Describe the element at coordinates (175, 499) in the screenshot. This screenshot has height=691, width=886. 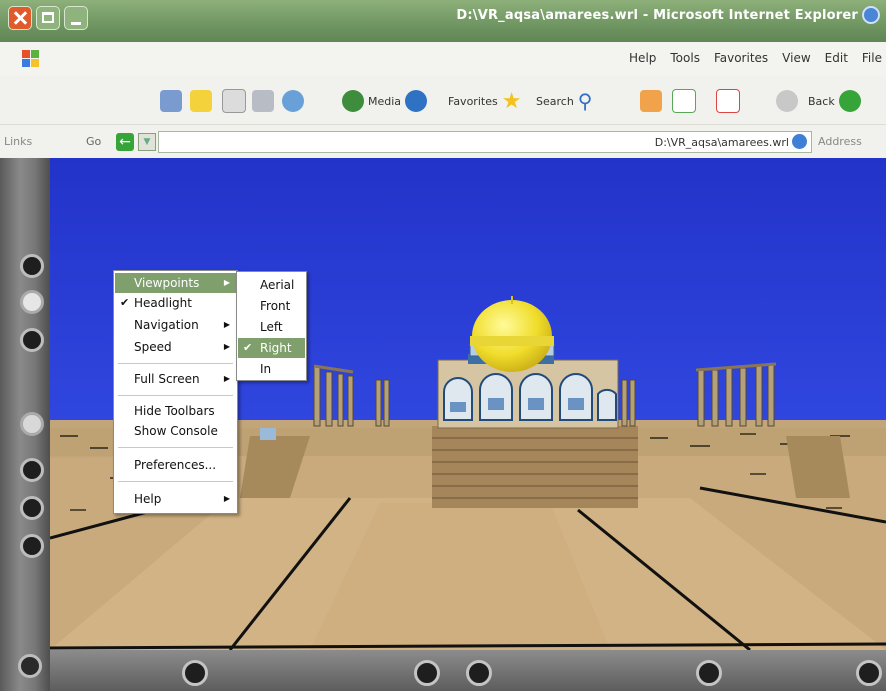
I see `menu-item-help: Help ▶` at that location.